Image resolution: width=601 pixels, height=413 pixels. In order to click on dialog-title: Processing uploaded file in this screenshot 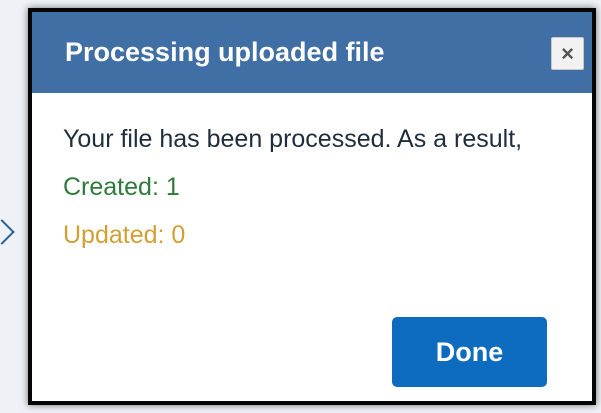, I will do `click(225, 52)`.